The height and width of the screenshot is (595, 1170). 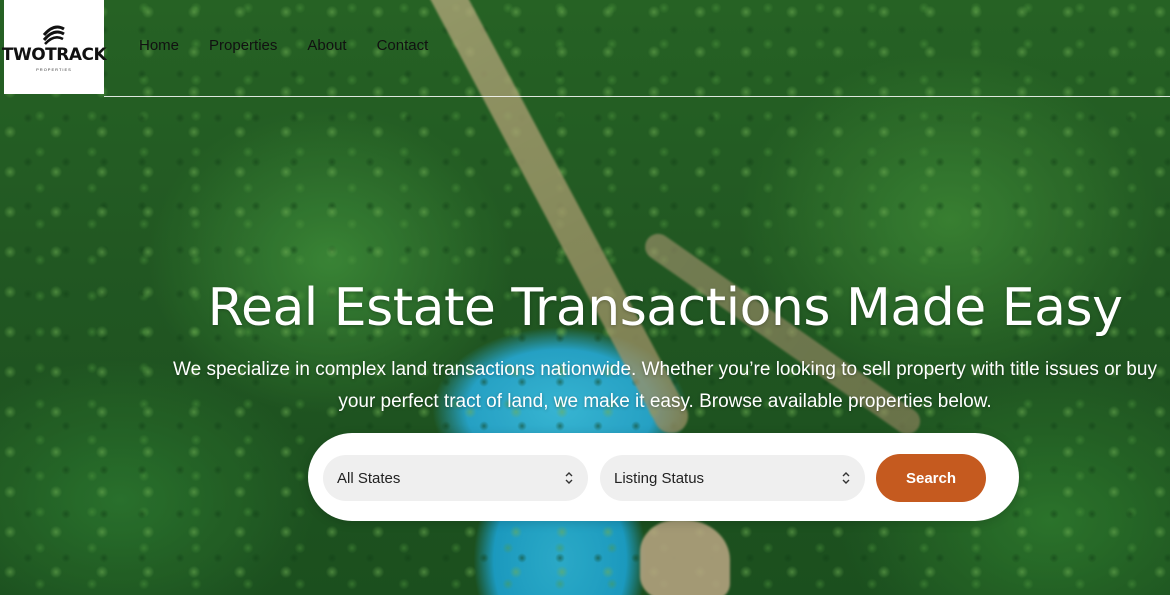 What do you see at coordinates (637, 96) in the screenshot?
I see `header-divider` at bounding box center [637, 96].